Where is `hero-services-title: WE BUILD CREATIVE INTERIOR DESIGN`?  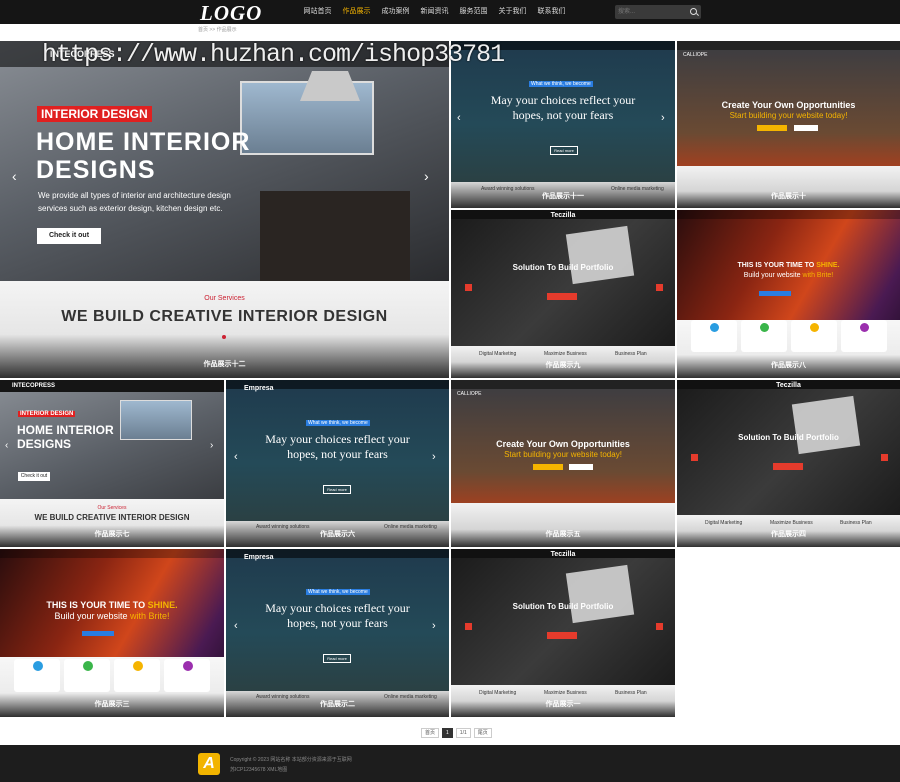 hero-services-title: WE BUILD CREATIVE INTERIOR DESIGN is located at coordinates (224, 316).